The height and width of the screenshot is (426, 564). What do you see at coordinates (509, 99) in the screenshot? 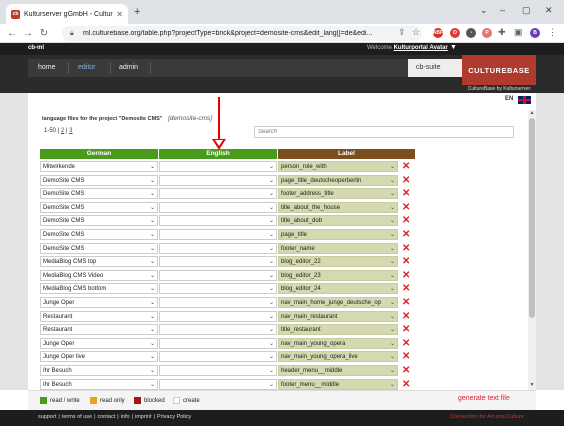
I see `language-label: EN` at bounding box center [509, 99].